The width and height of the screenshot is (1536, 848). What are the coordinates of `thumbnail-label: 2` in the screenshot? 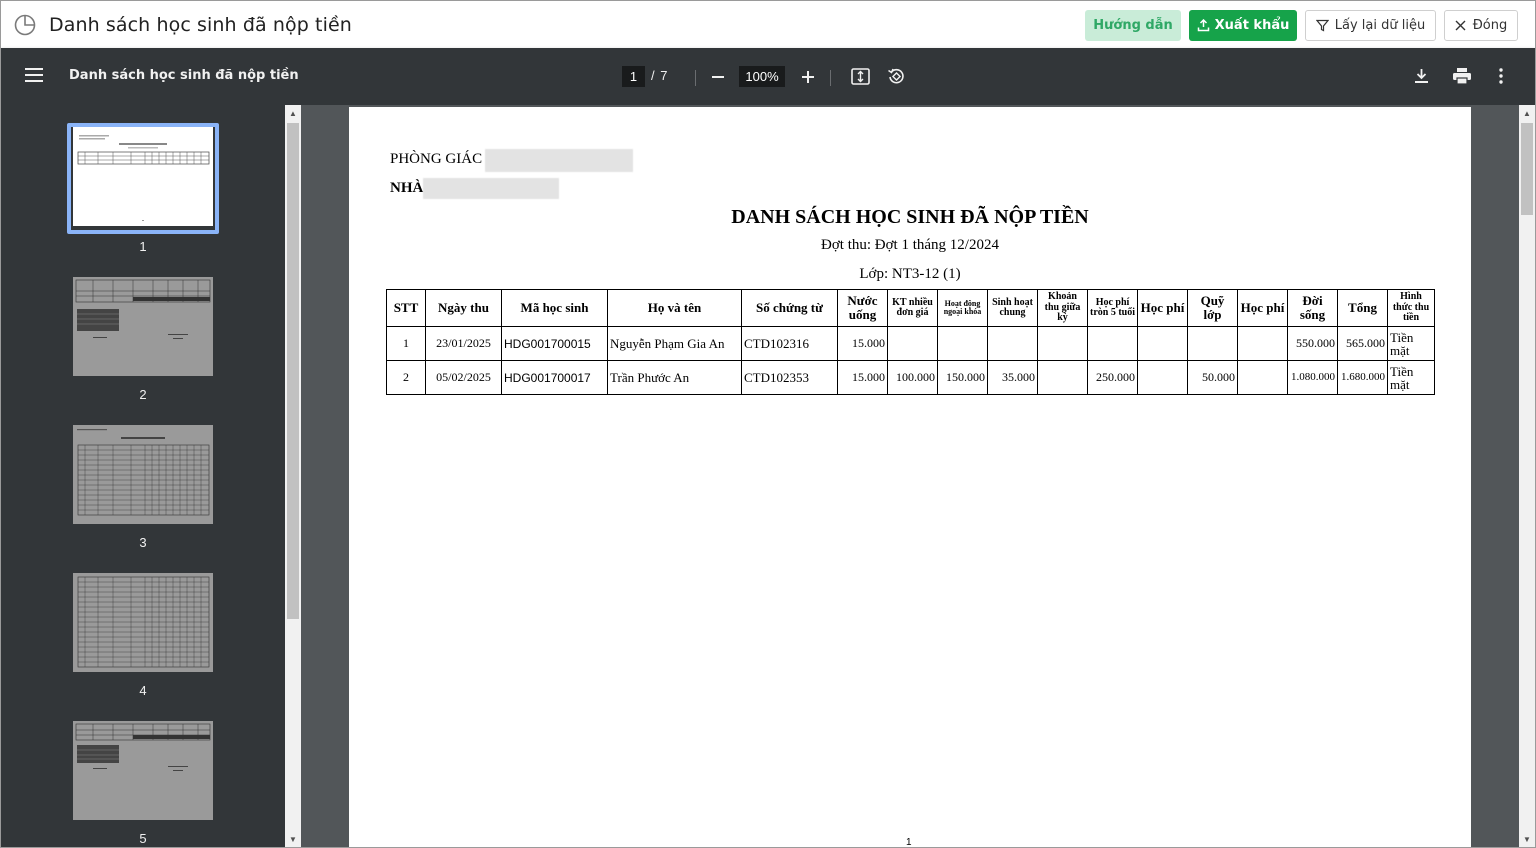 It's located at (143, 394).